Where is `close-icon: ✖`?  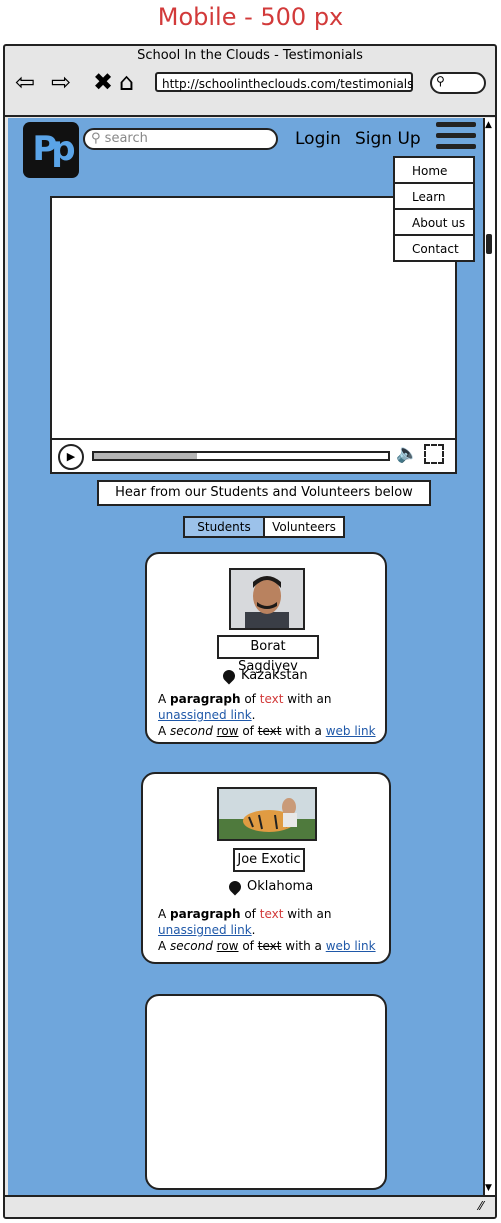 close-icon: ✖ is located at coordinates (103, 82).